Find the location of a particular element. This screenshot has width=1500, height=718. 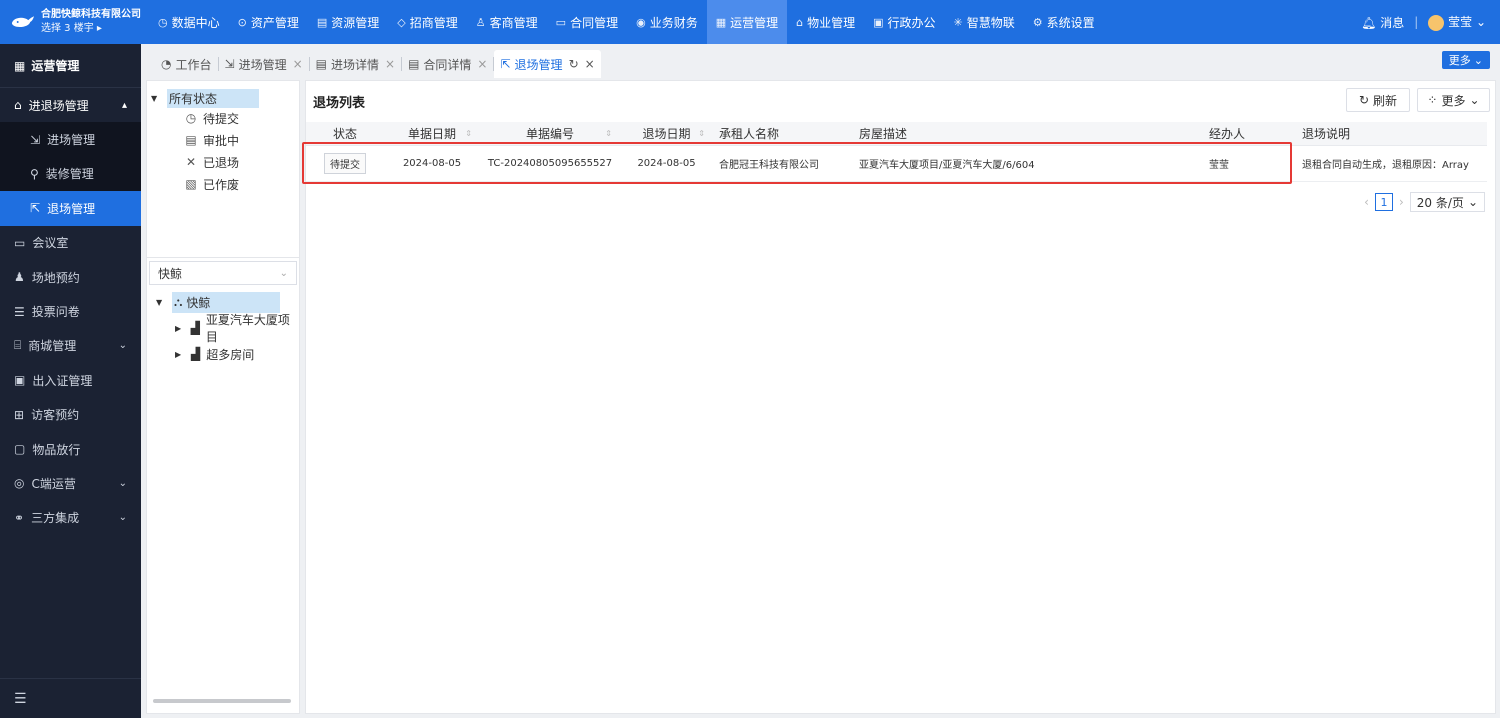

col-room: 房屋描述 is located at coordinates (1028, 133).